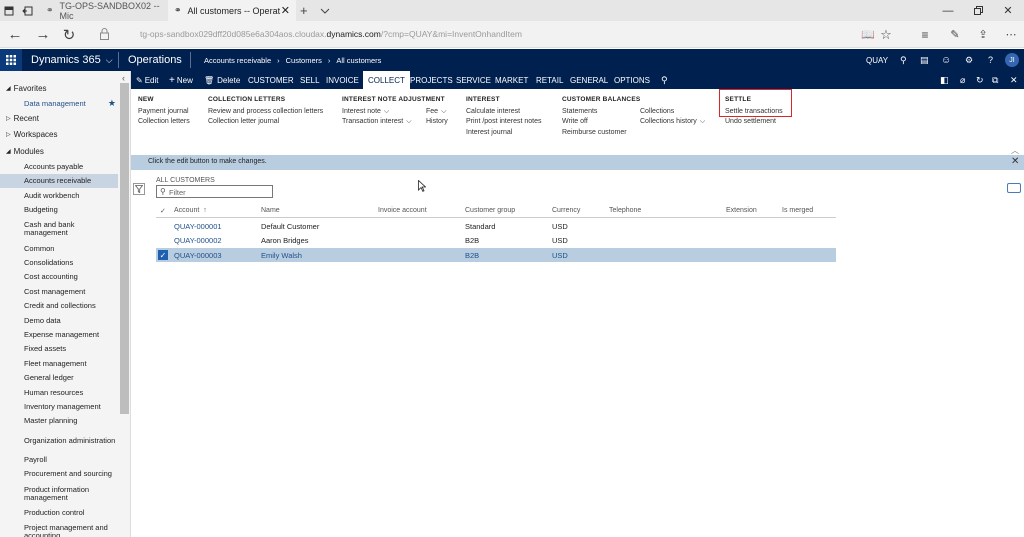 This screenshot has height=537, width=1024. I want to click on collection-letter-journal-button: Collection letter journal, so click(243, 121).